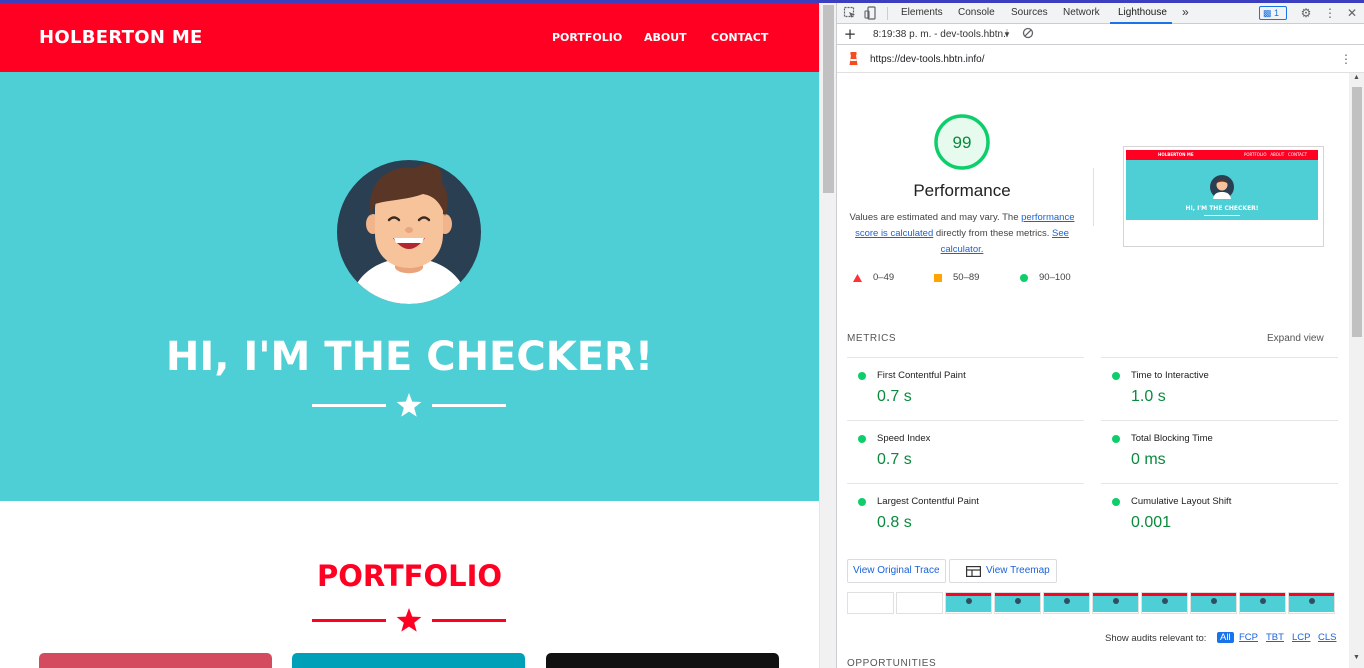  I want to click on legend-pass: 90–100, so click(1055, 277).